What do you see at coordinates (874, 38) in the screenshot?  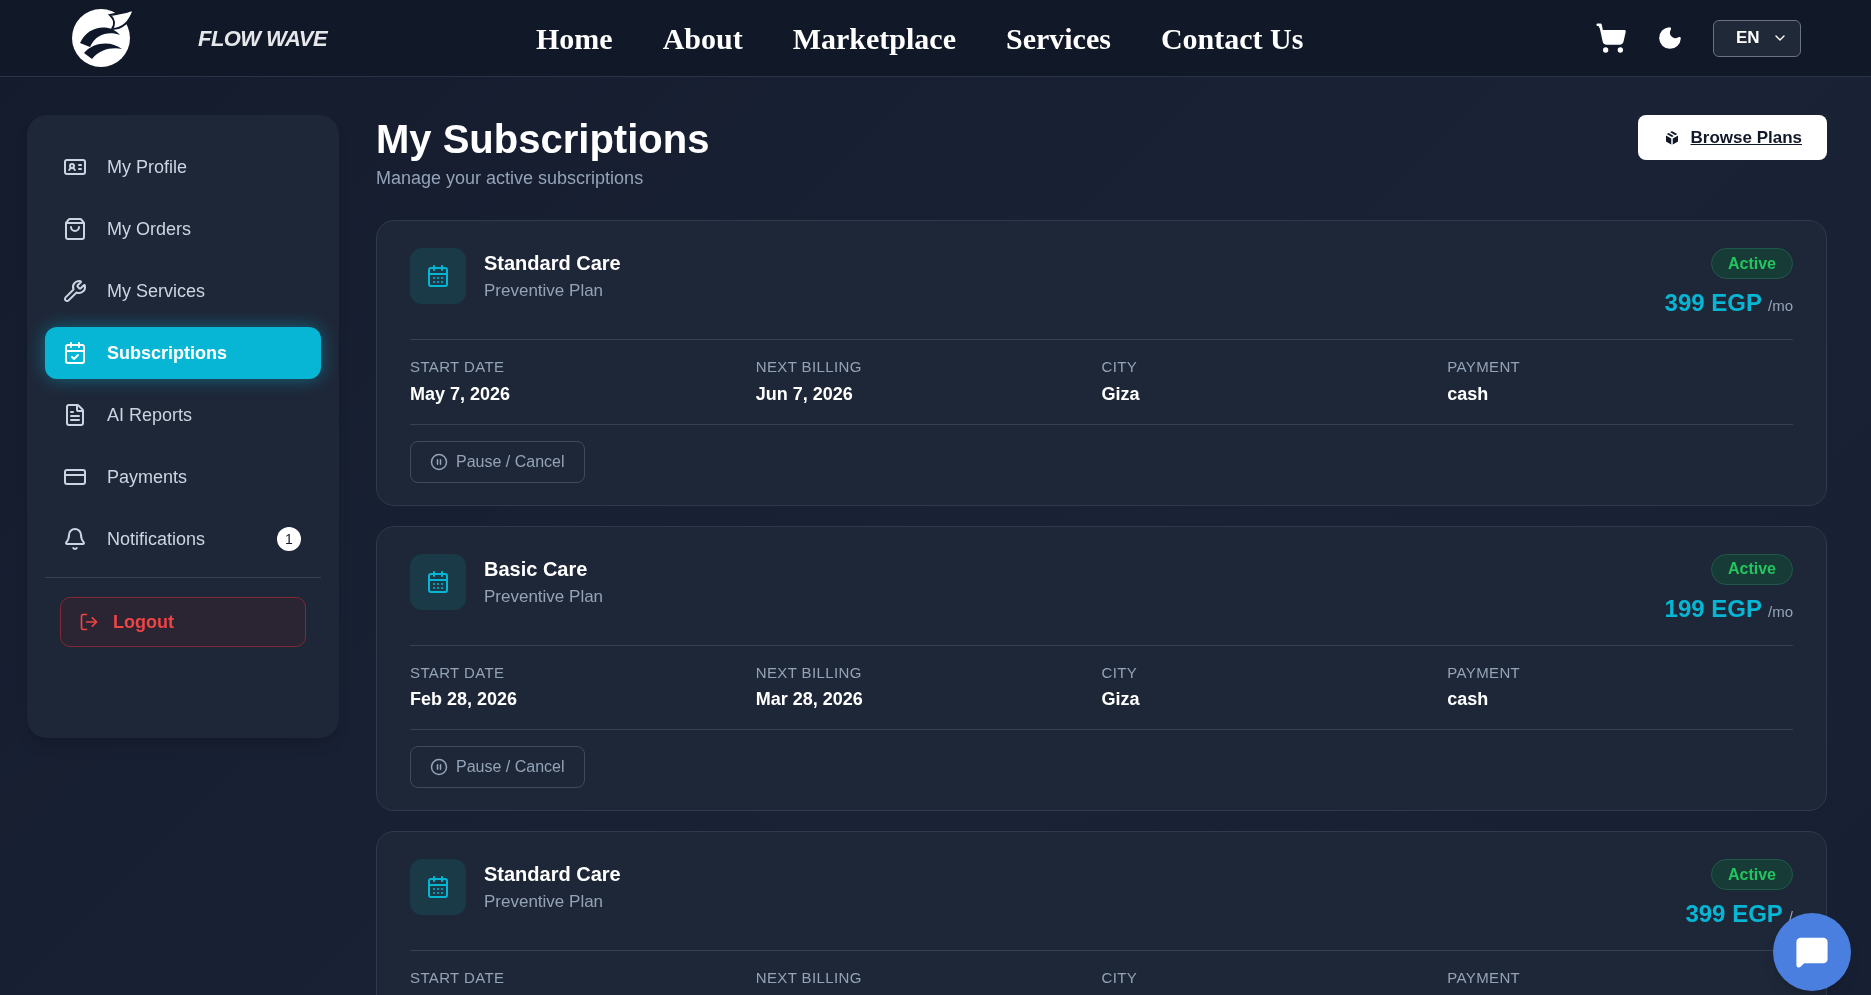 I see `nav-link: Marketplace` at bounding box center [874, 38].